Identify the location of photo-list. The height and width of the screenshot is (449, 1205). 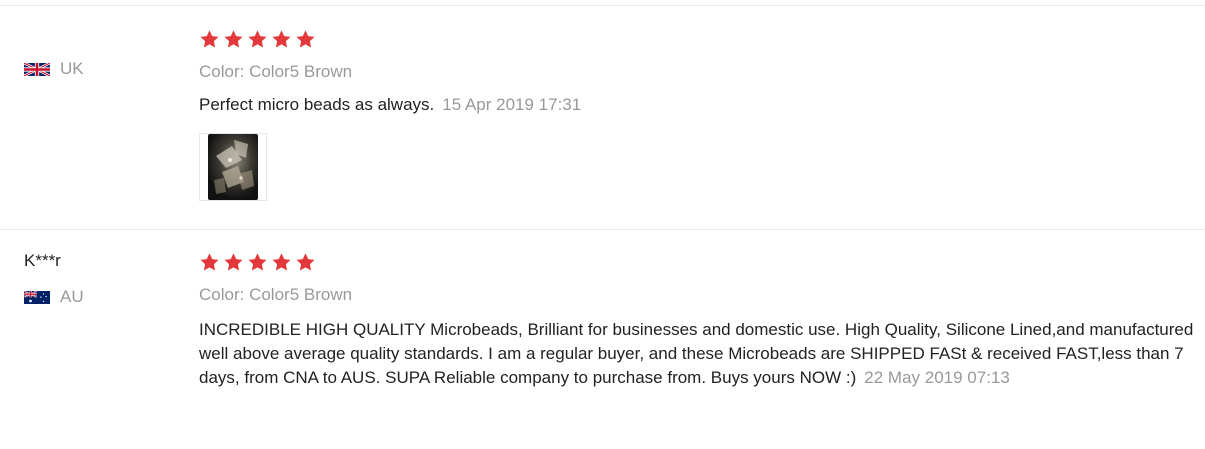
(702, 167).